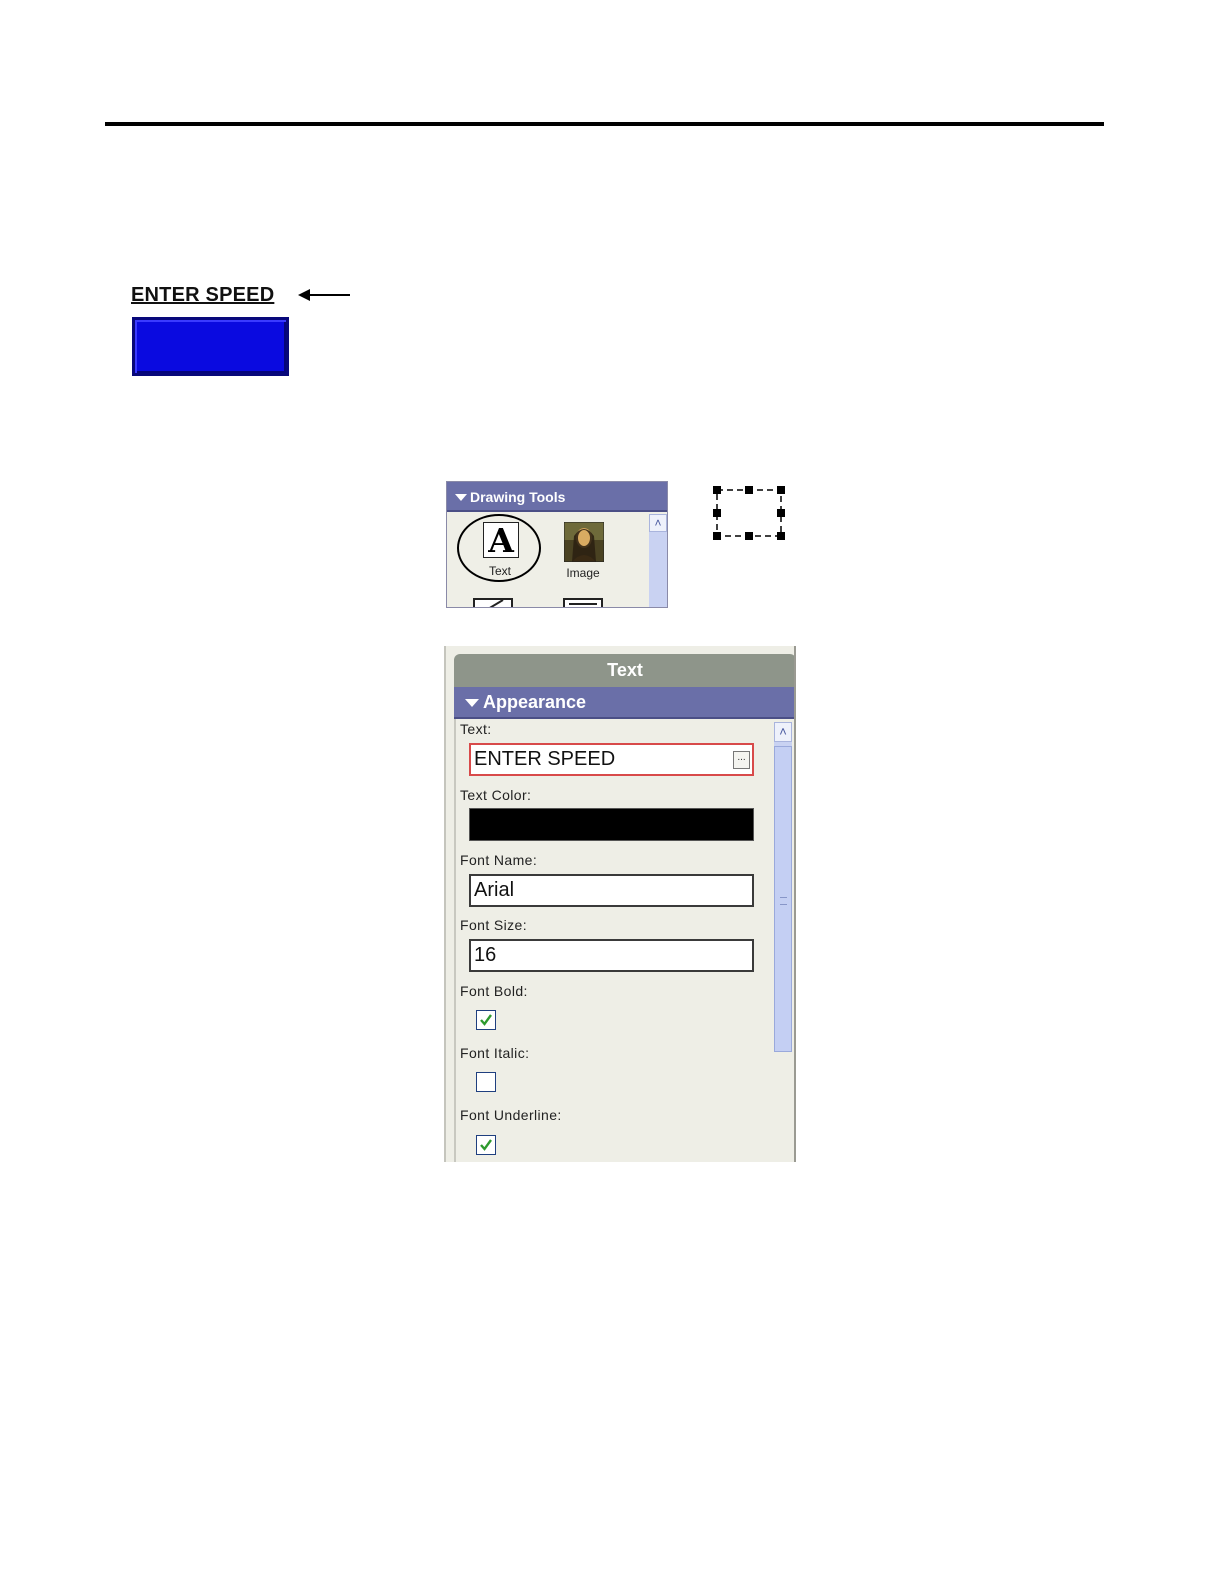 The height and width of the screenshot is (1584, 1224). I want to click on text-value: ENTER SPEED, so click(545, 759).